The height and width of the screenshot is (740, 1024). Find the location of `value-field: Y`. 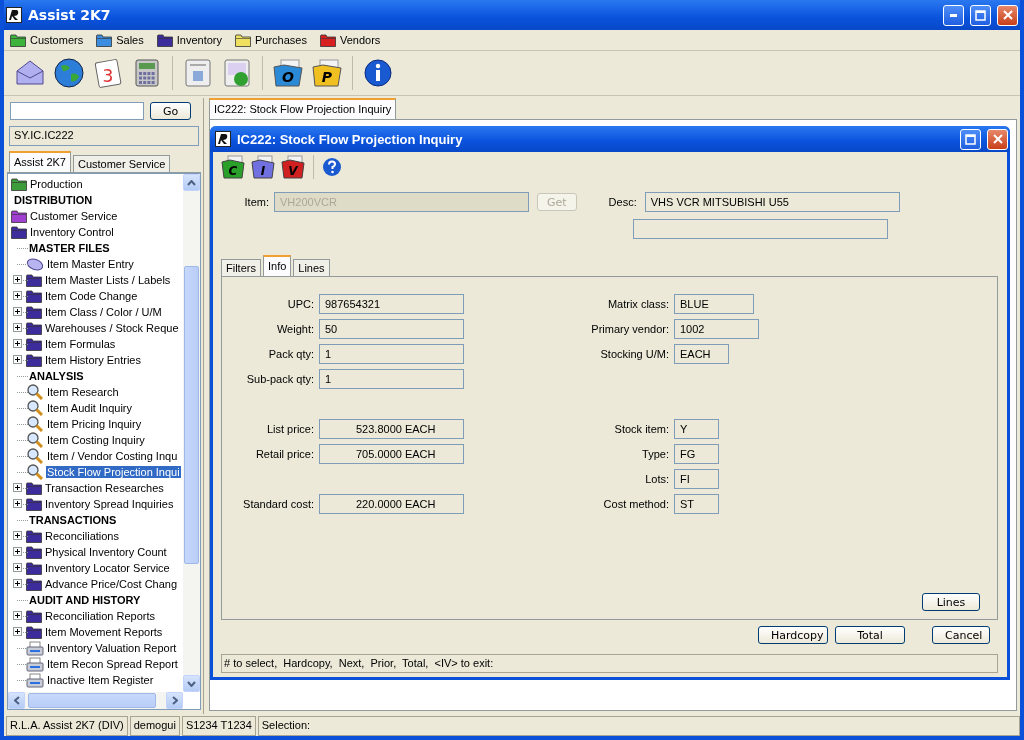

value-field: Y is located at coordinates (696, 428).